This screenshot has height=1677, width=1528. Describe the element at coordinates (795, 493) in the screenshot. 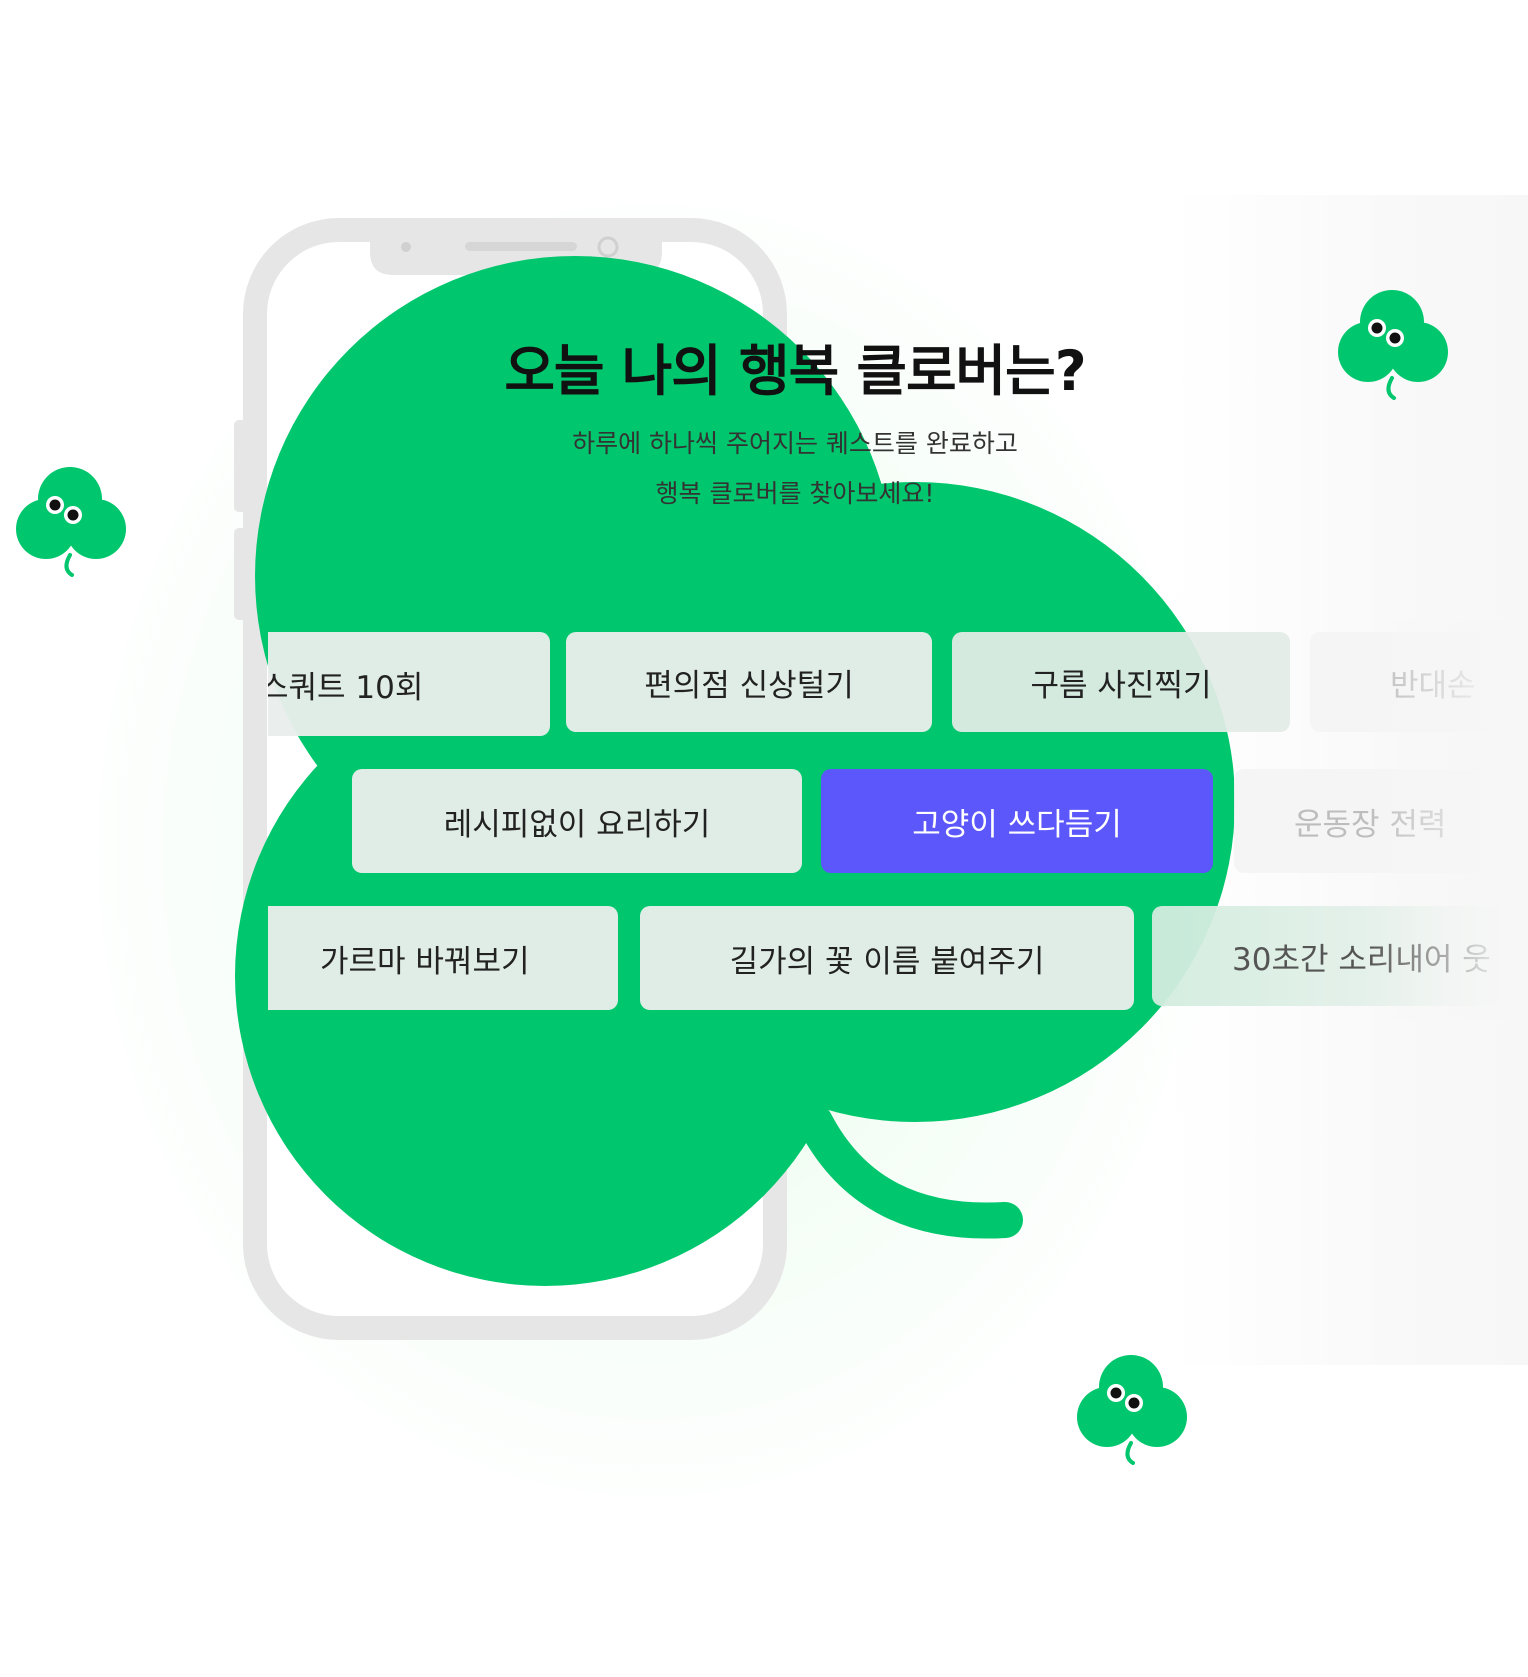

I see `subtitle-line-2: 행복 클로버를 찾아보세요!` at that location.